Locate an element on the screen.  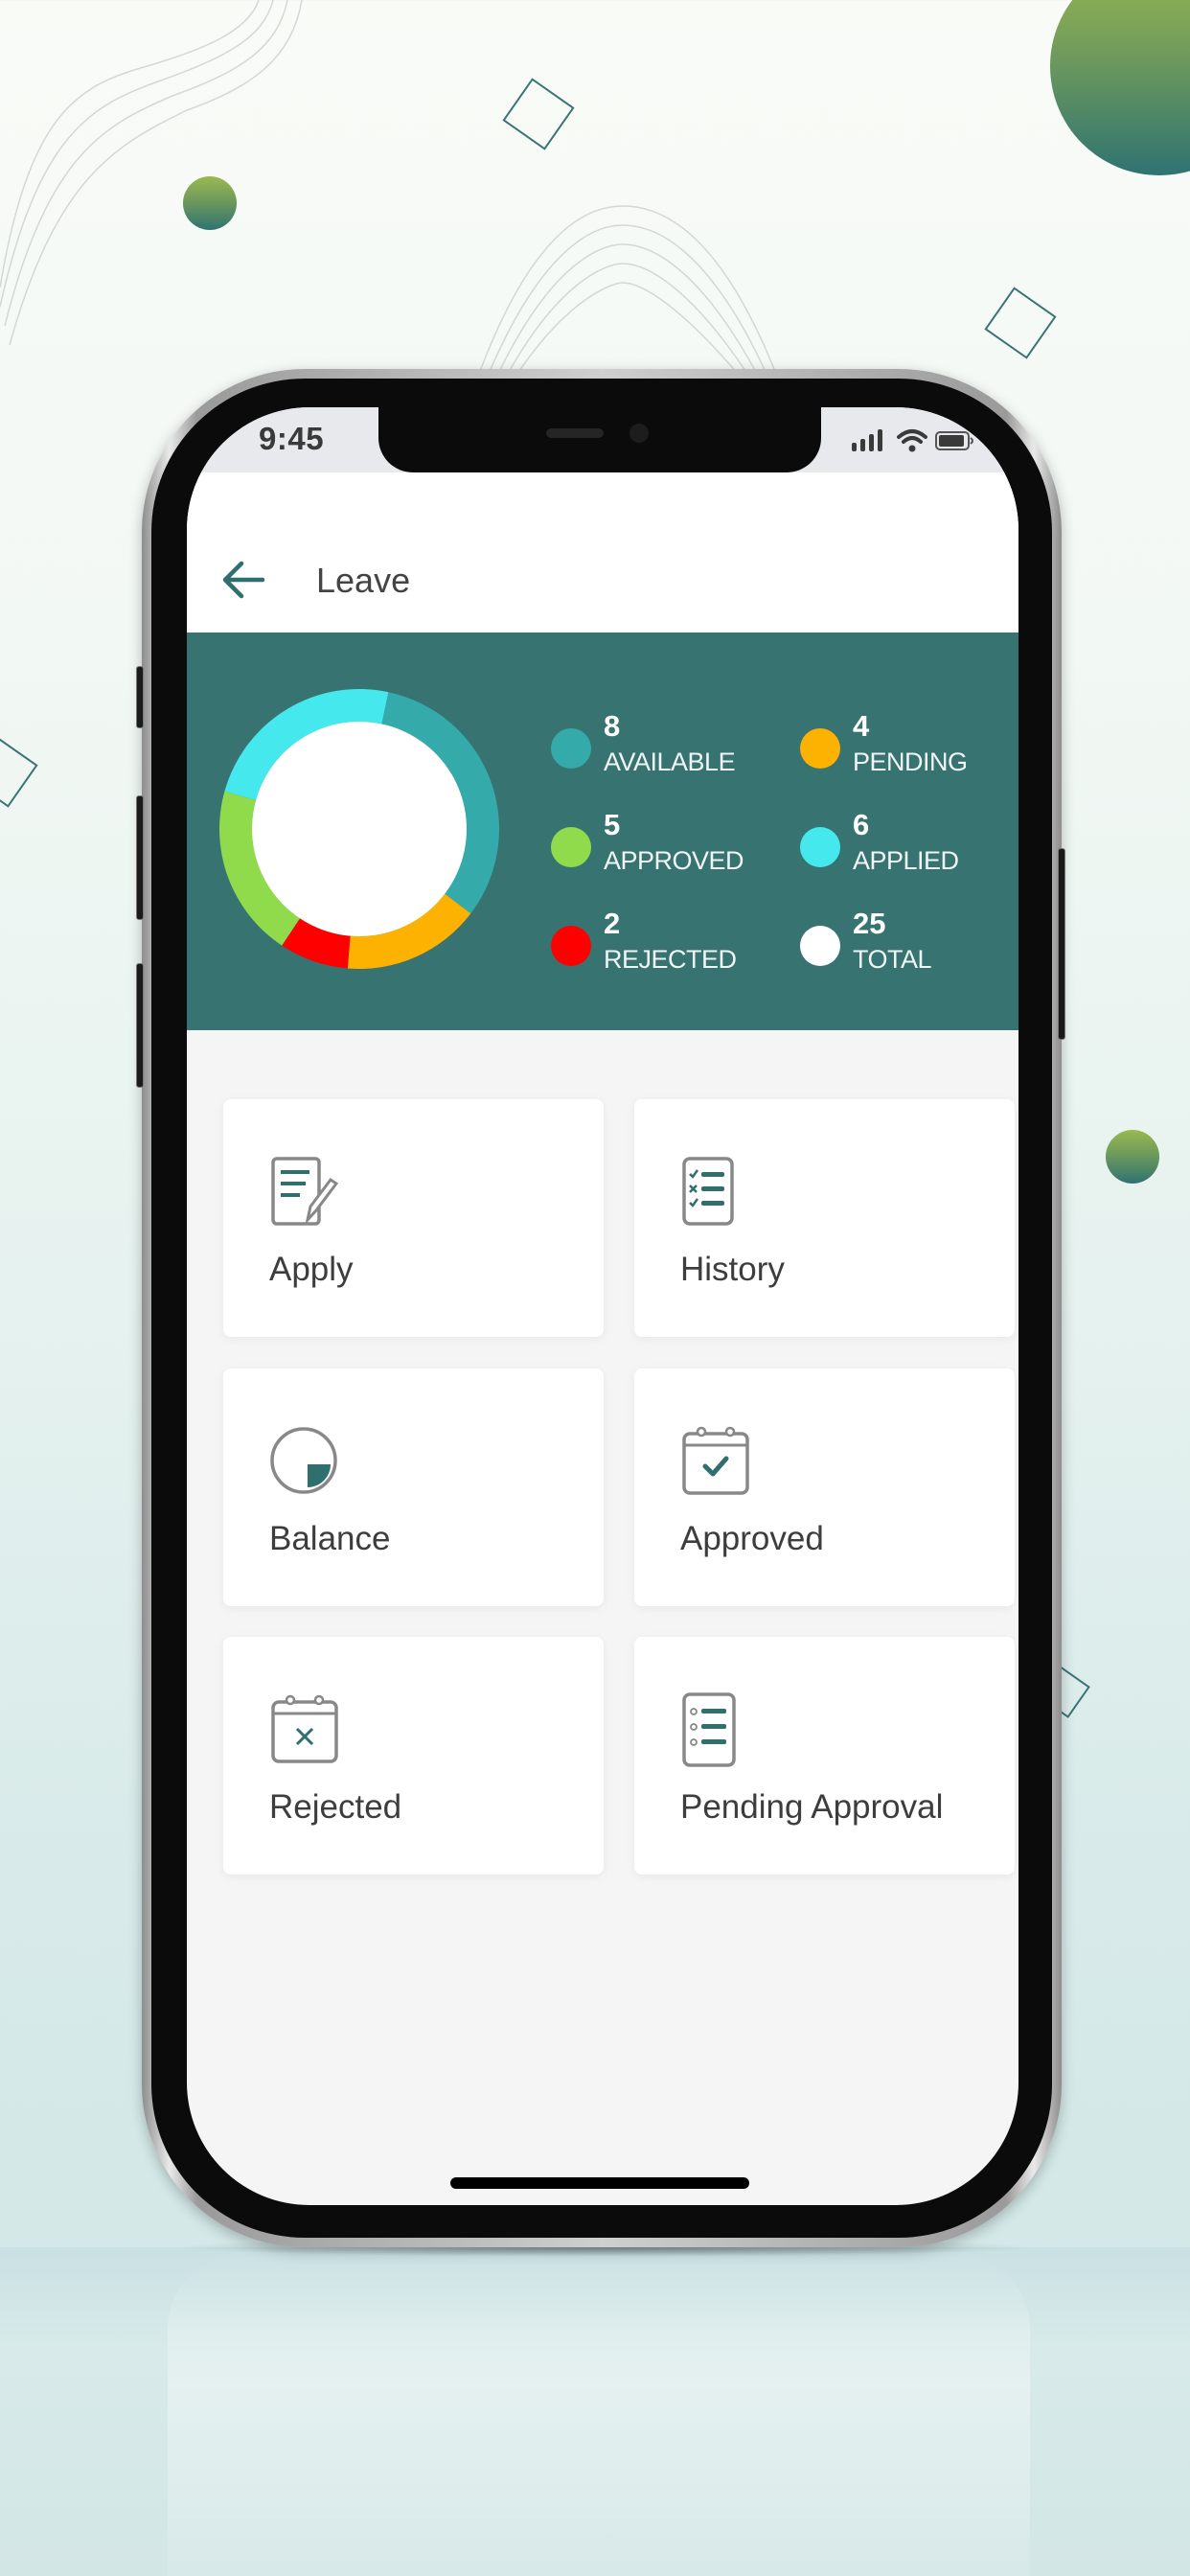
pending-approval-card: Pending Approval is located at coordinates (825, 1755).